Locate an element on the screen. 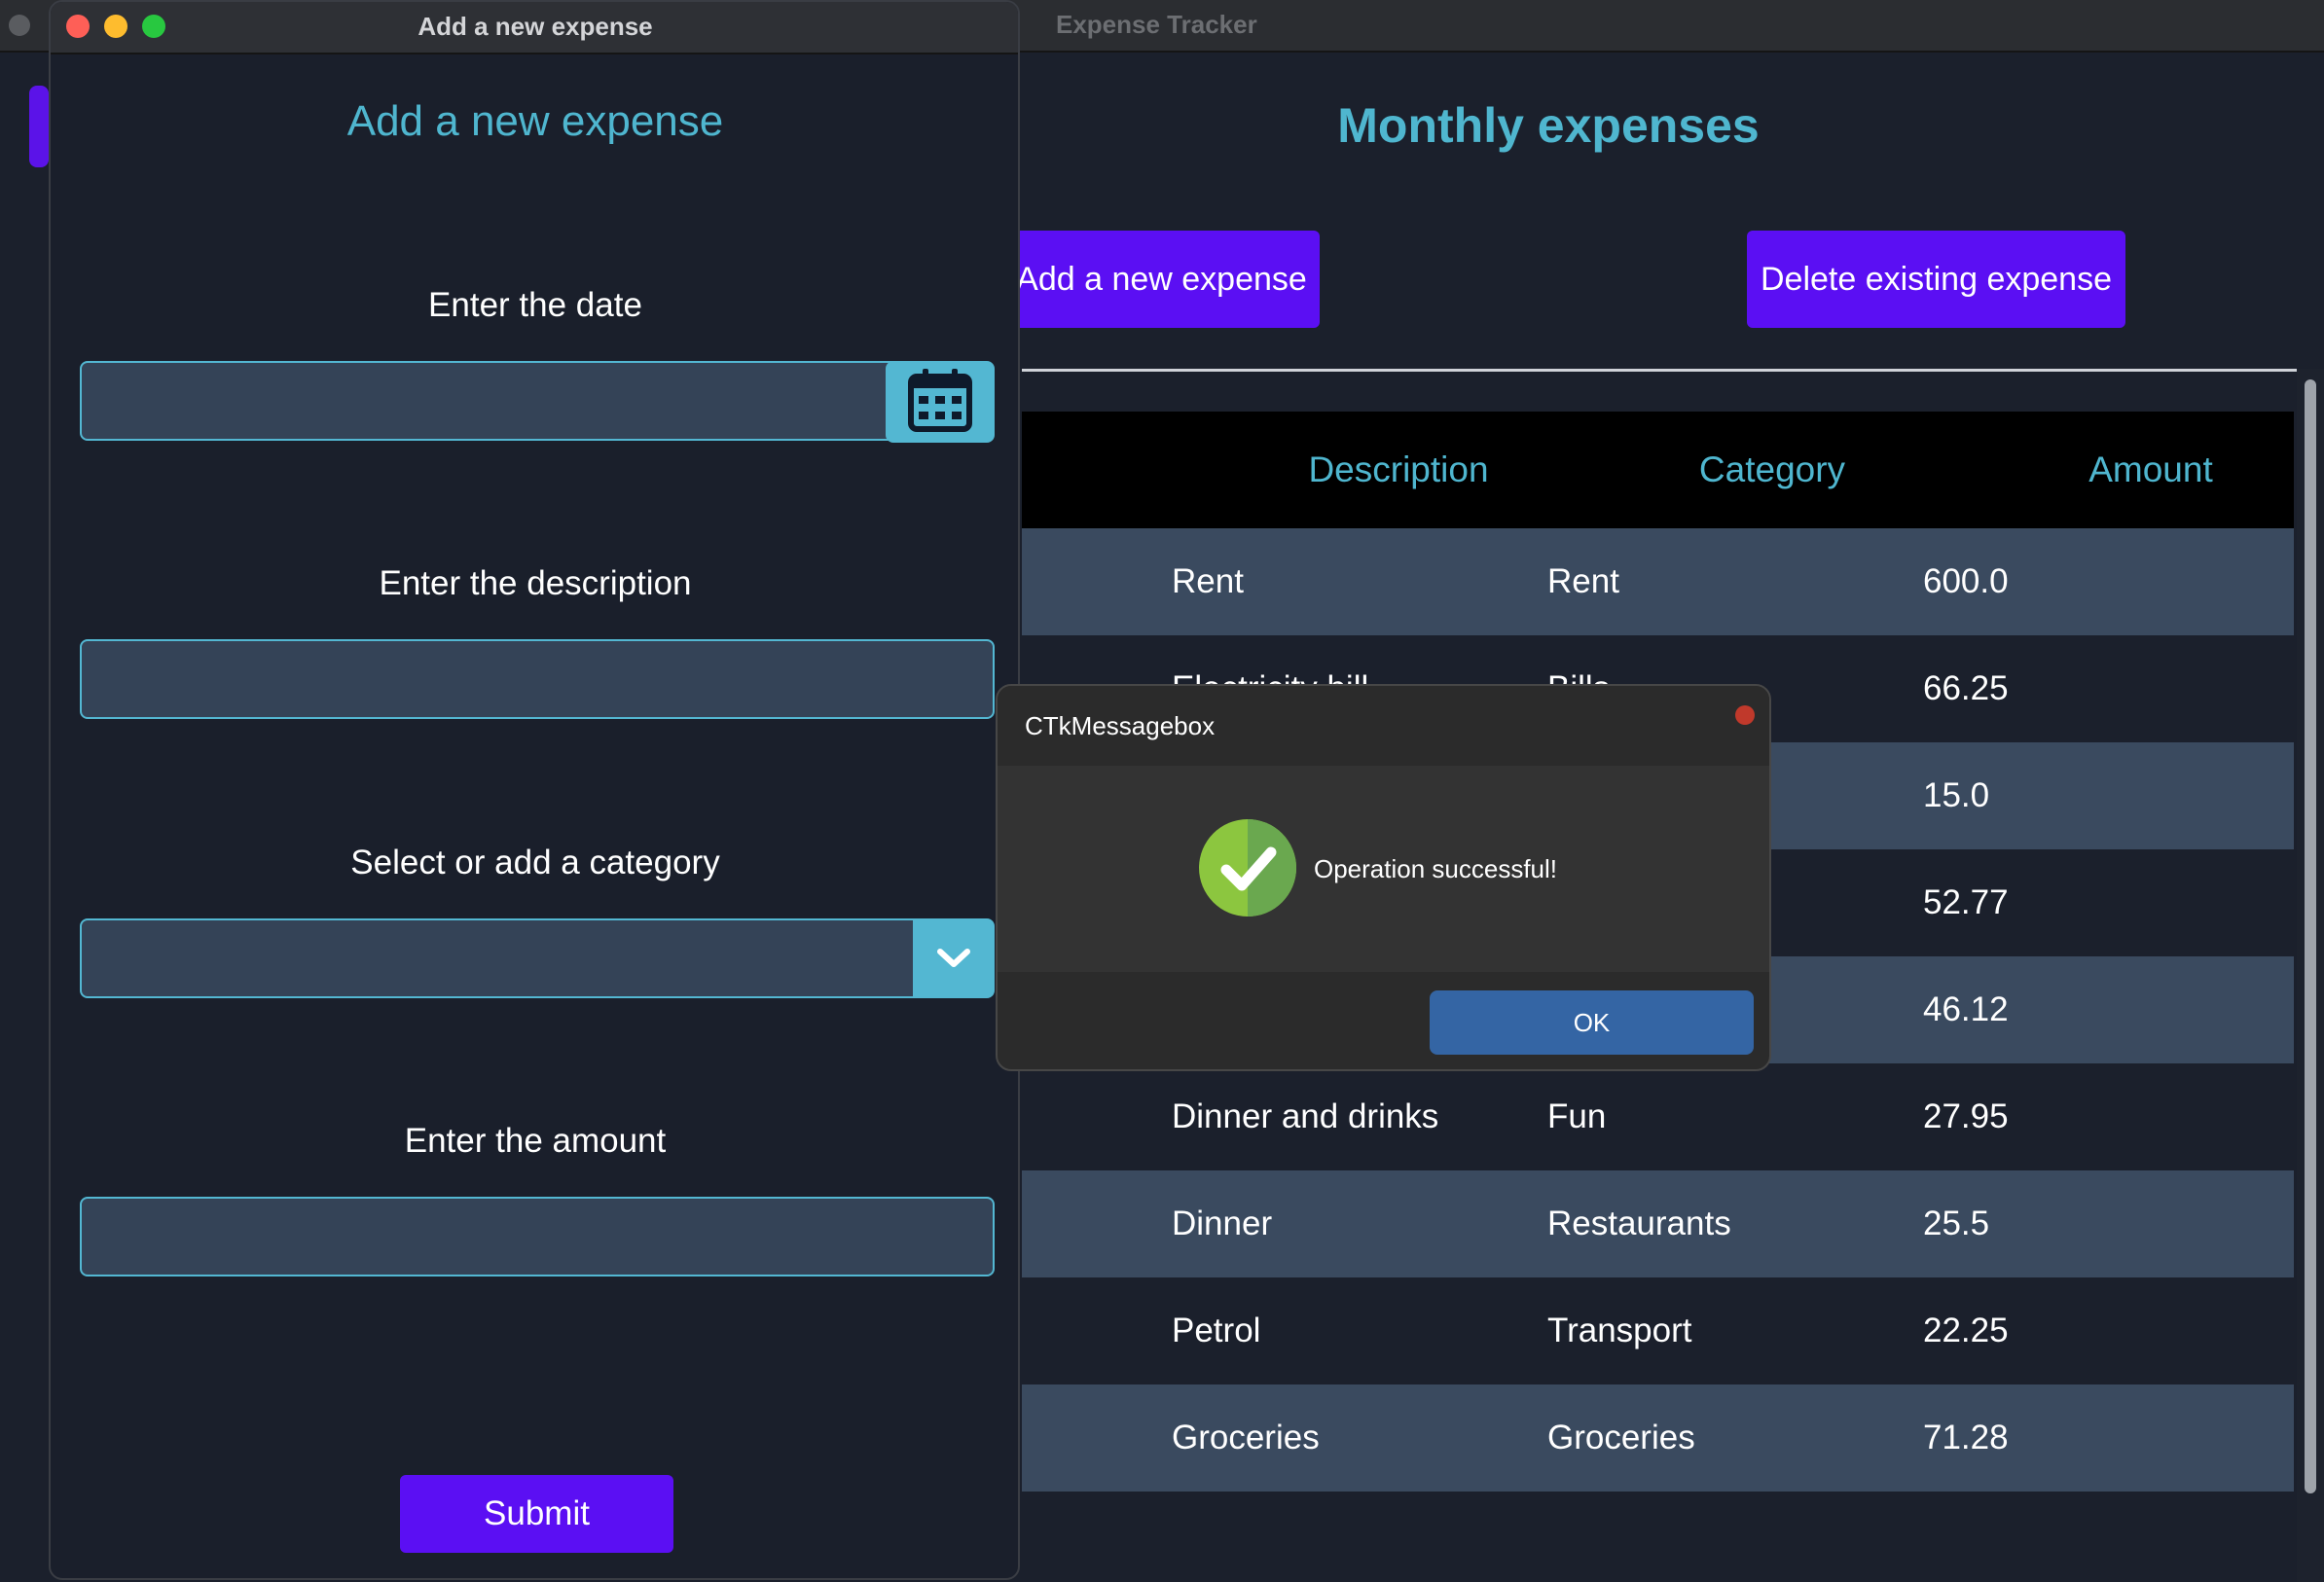 The image size is (2324, 1582). calendar-icon is located at coordinates (940, 400).